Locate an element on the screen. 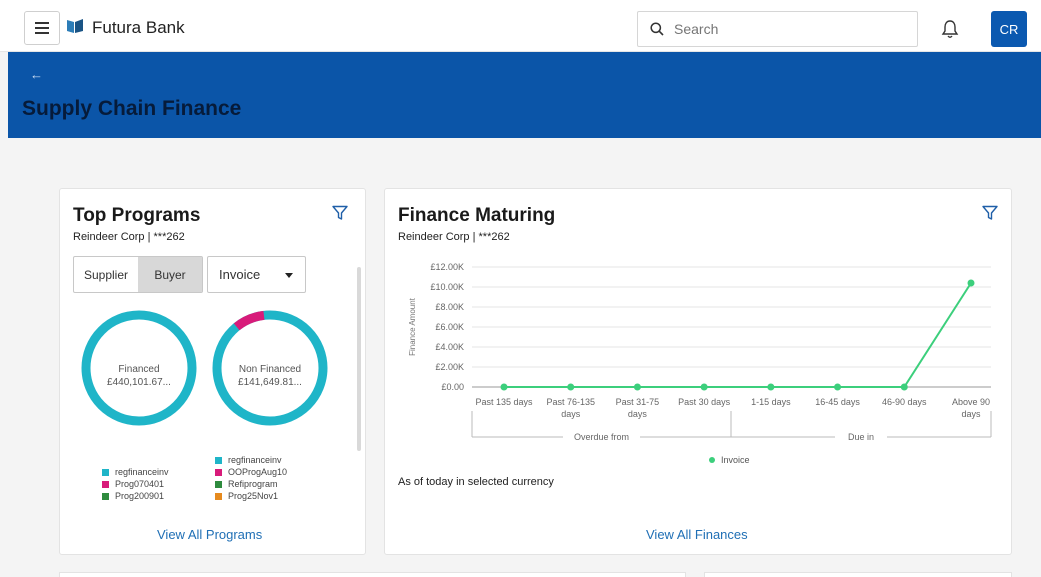 Image resolution: width=1041 pixels, height=577 pixels. hamburger-menu-button is located at coordinates (42, 28).